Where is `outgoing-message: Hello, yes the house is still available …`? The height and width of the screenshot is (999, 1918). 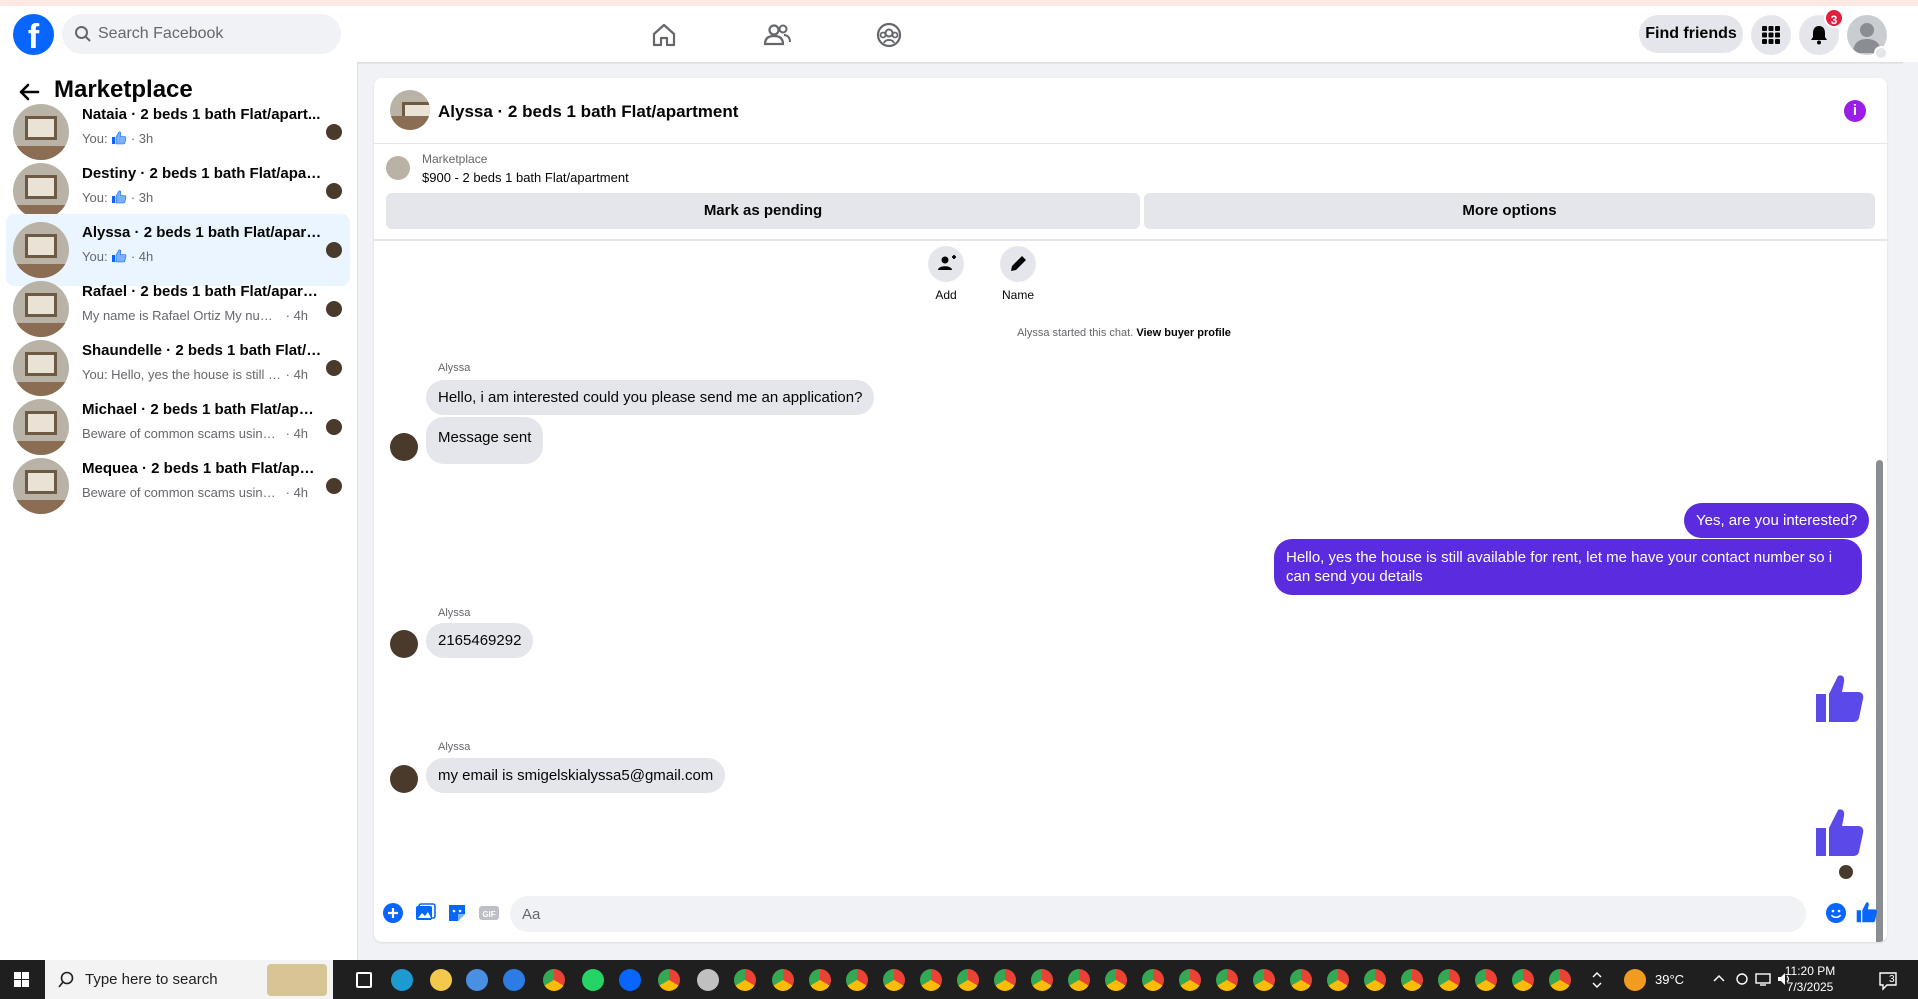
outgoing-message: Hello, yes the house is still available … is located at coordinates (1568, 567).